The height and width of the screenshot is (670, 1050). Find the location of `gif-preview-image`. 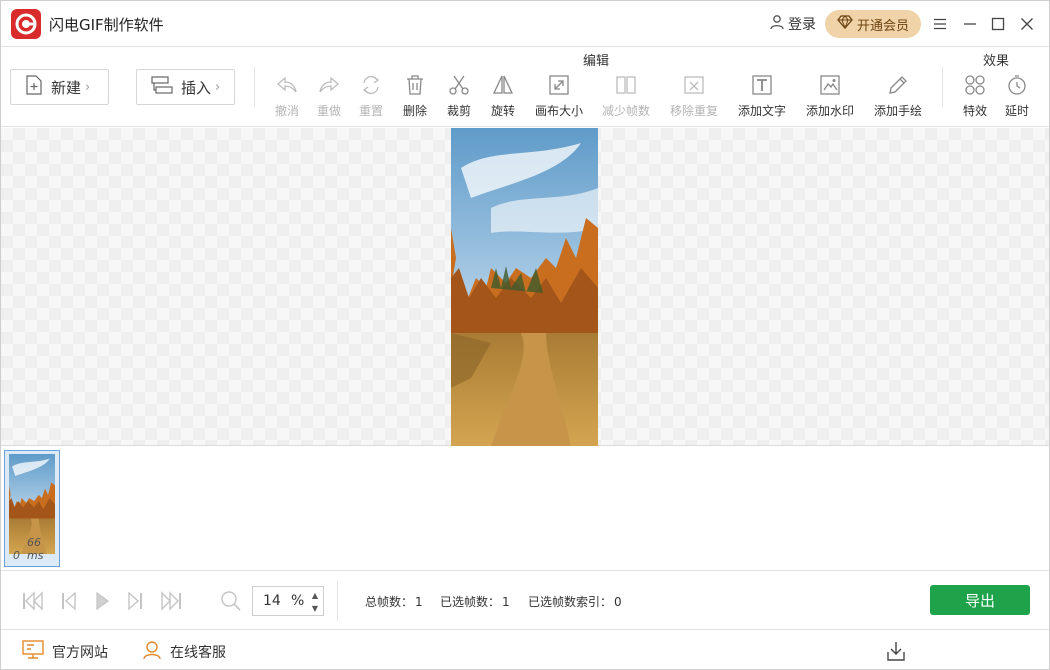

gif-preview-image is located at coordinates (524, 287).